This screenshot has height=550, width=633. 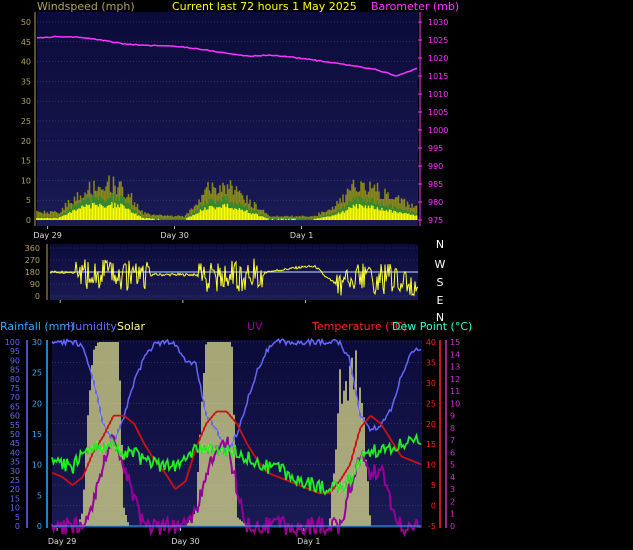 I want to click on humidity-tick-label: 80, so click(x=15, y=379).